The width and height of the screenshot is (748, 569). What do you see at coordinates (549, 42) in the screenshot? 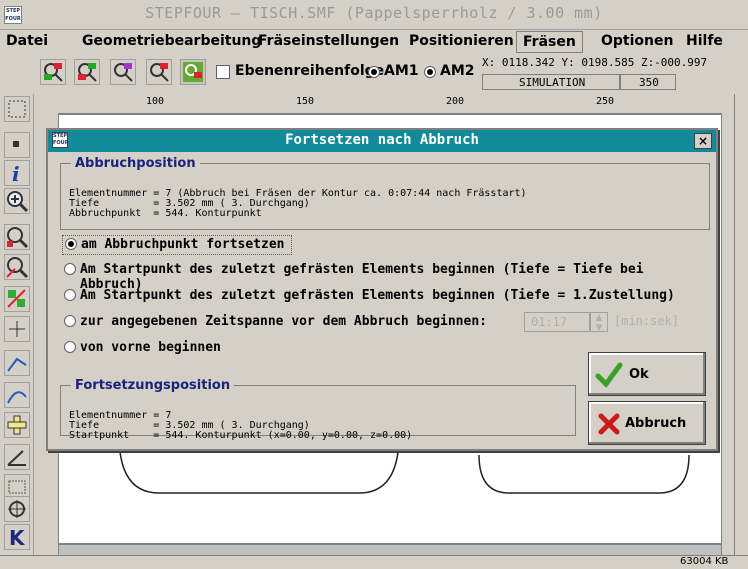
I see `menu-fraesen: Fräsen` at bounding box center [549, 42].